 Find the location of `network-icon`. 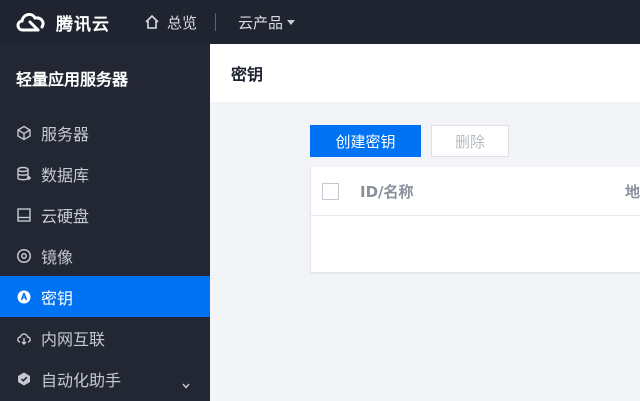

network-icon is located at coordinates (24, 338).